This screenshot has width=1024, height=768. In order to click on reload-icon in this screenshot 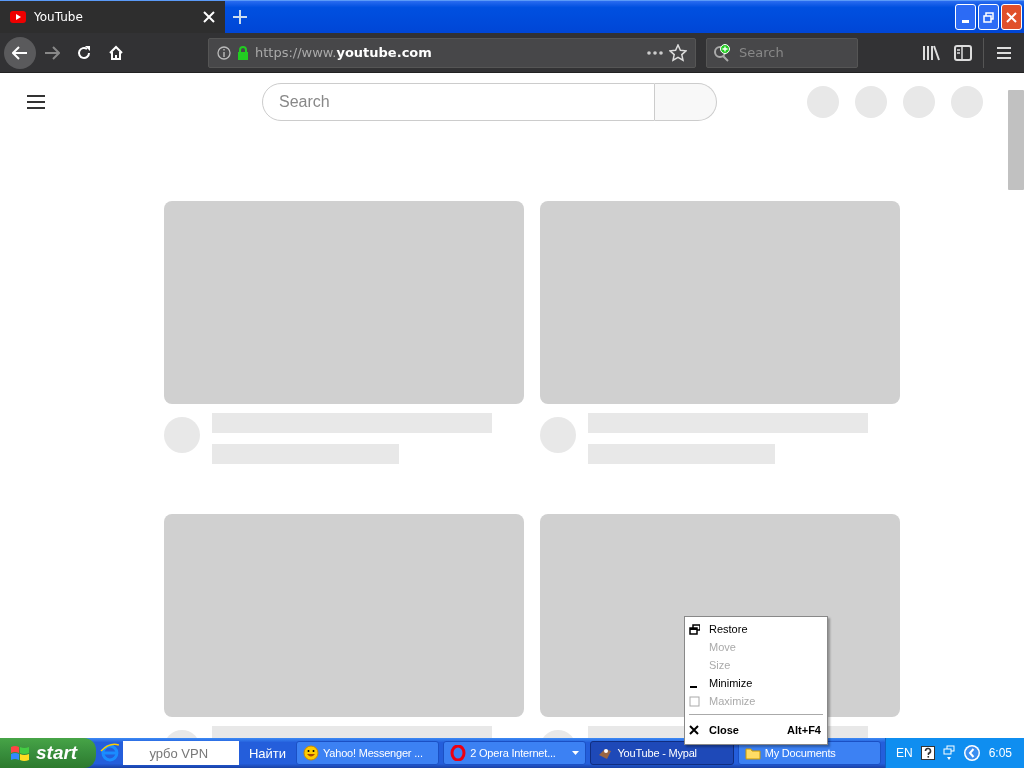, I will do `click(84, 52)`.